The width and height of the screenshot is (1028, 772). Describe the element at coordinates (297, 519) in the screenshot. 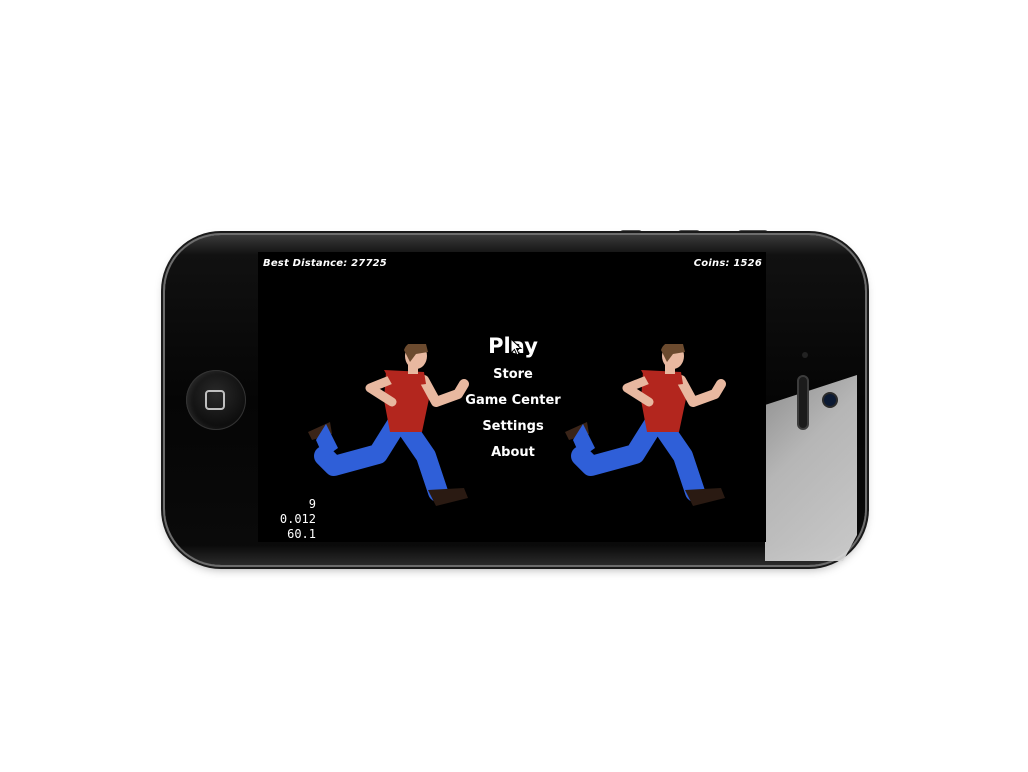

I see `stats-line-2: 0.012` at that location.